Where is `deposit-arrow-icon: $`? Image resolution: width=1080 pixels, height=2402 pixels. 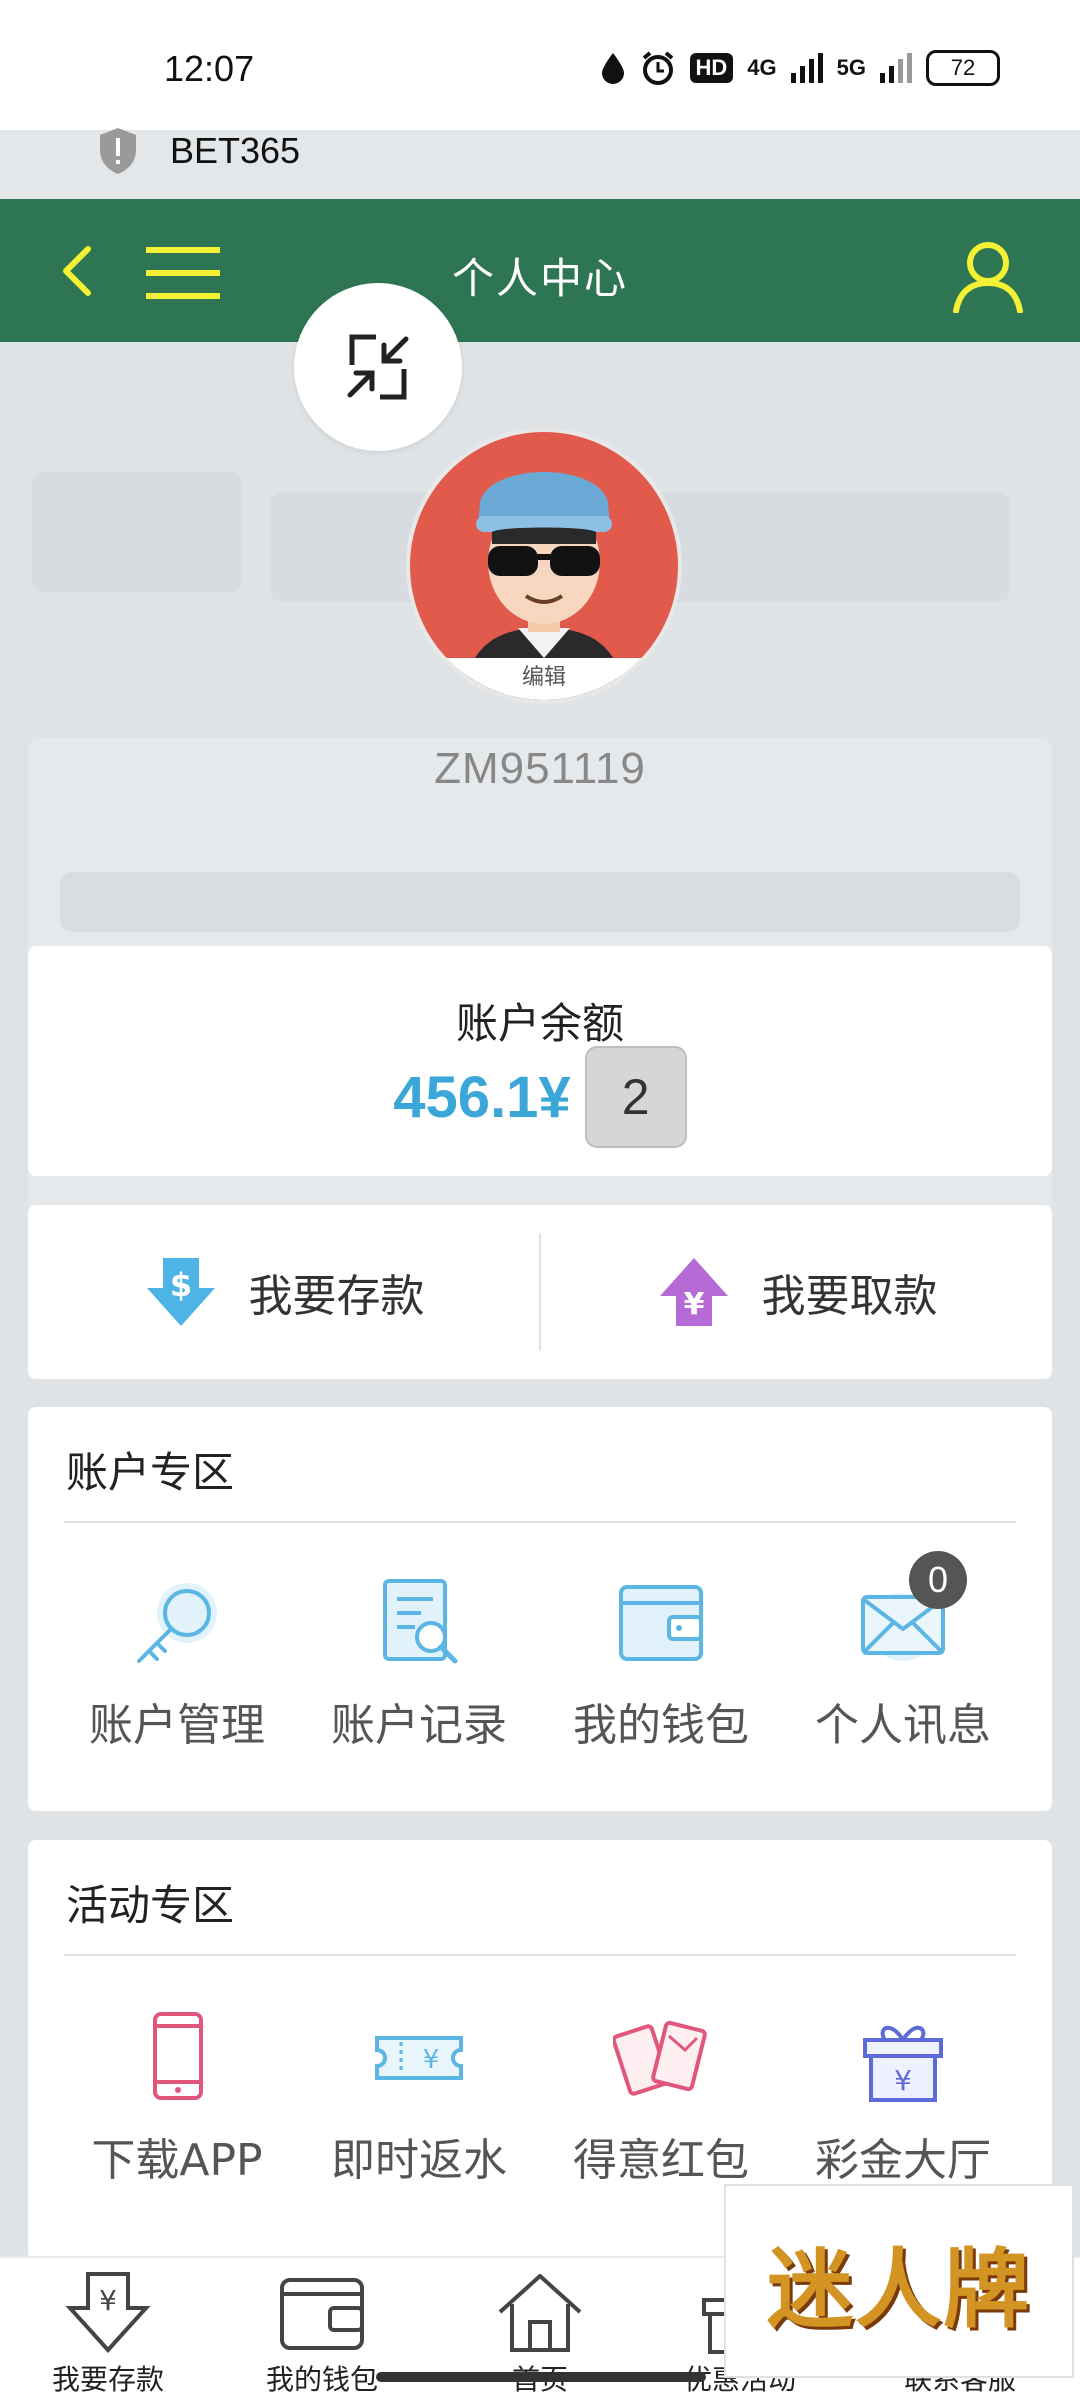 deposit-arrow-icon: $ is located at coordinates (180, 1292).